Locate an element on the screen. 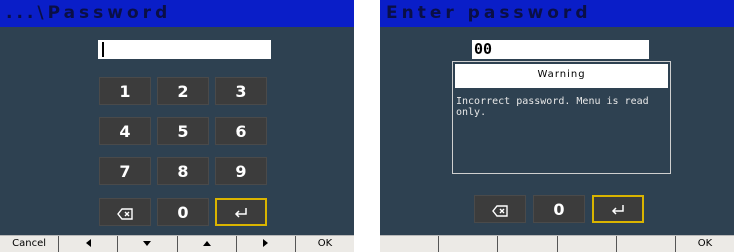  arrow-down-icon is located at coordinates (147, 243).